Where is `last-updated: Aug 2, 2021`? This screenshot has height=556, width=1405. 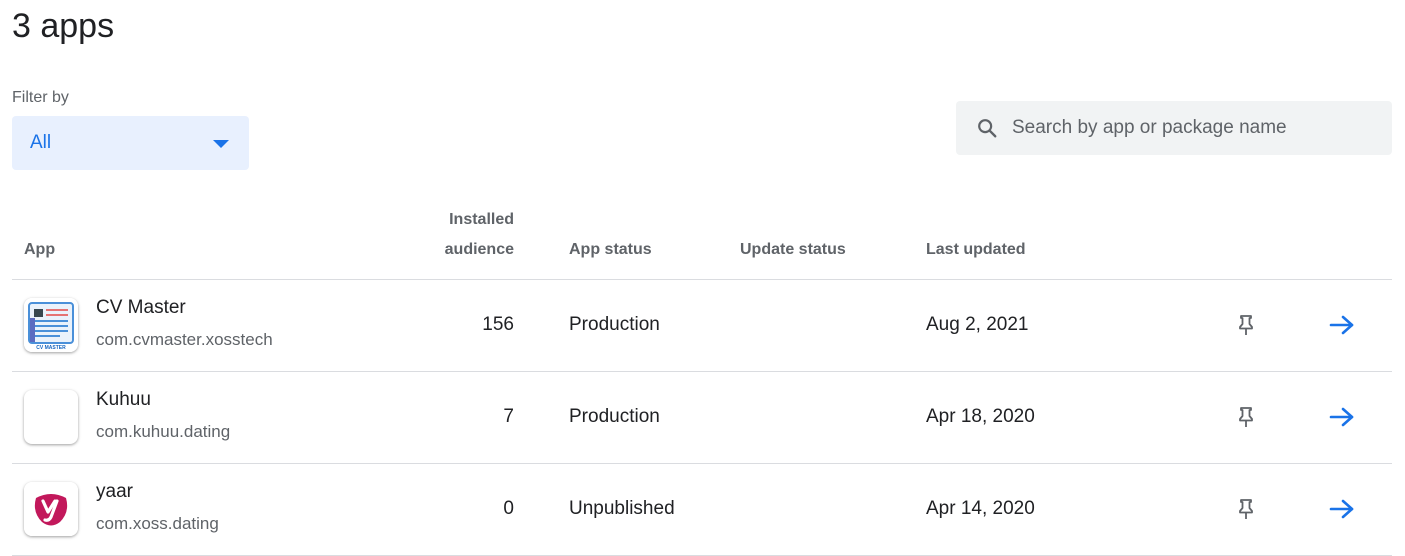
last-updated: Aug 2, 2021 is located at coordinates (977, 324).